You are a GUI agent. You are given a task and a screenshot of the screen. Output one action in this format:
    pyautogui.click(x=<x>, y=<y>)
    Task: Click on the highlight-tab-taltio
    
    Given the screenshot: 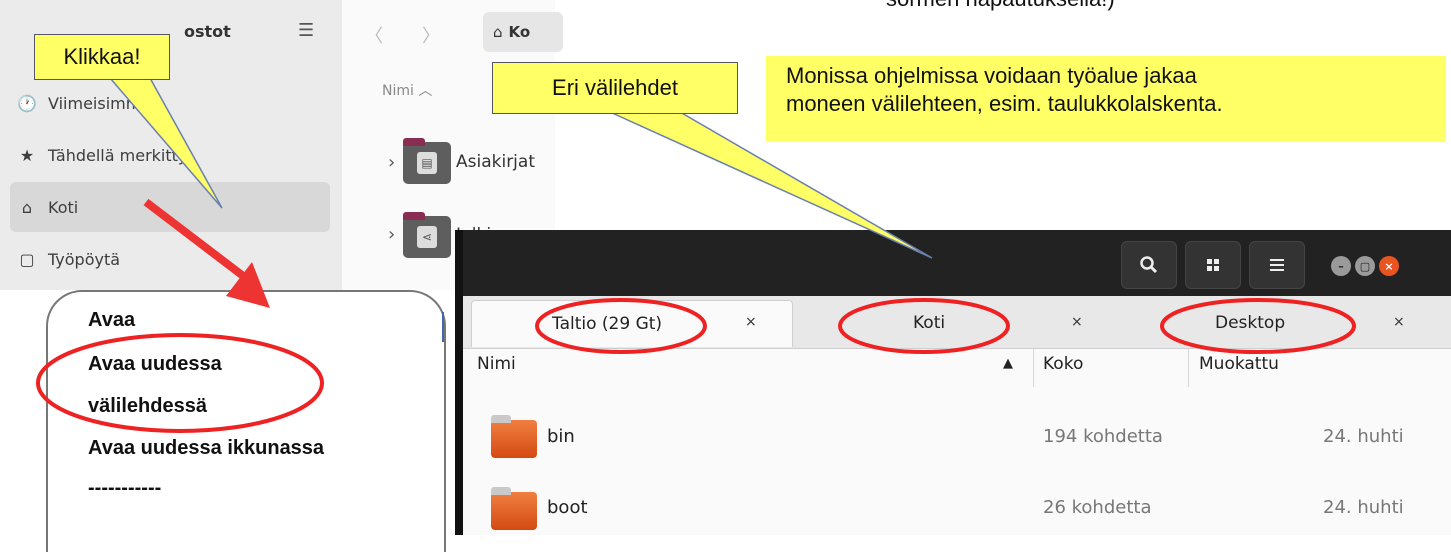 What is the action you would take?
    pyautogui.click(x=621, y=326)
    